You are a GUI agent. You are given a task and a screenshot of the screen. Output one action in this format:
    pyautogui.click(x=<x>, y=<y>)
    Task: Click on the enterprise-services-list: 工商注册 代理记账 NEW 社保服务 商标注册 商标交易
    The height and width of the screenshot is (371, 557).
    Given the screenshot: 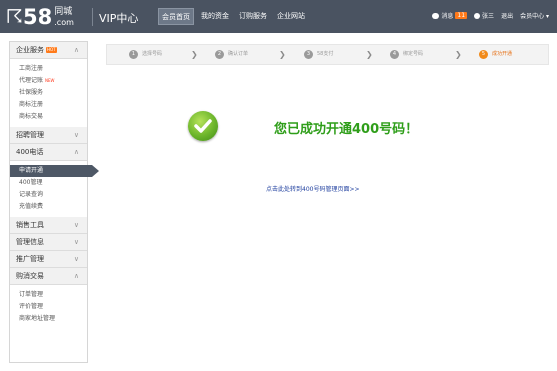 What is the action you would take?
    pyautogui.click(x=48, y=93)
    